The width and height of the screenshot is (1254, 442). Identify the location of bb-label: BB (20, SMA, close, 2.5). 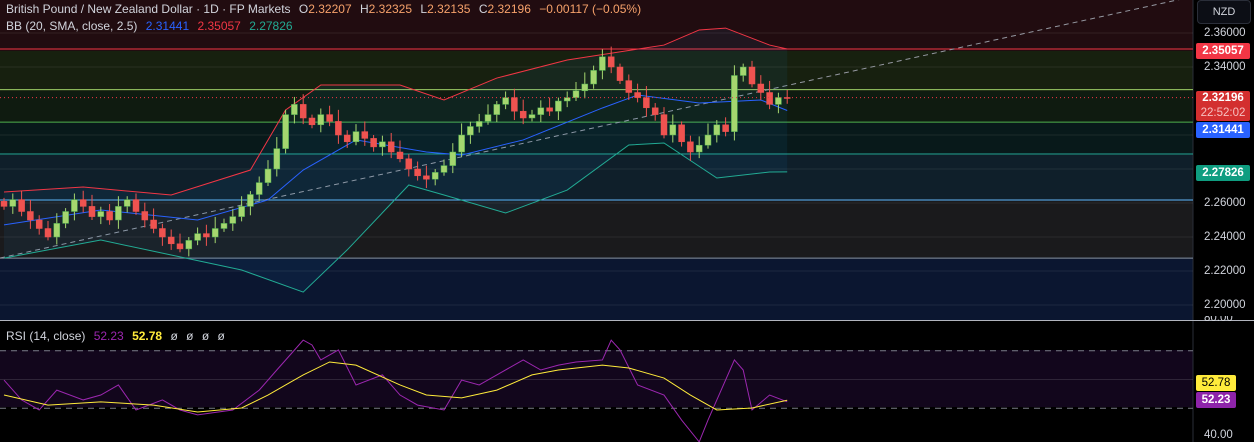
(72, 26).